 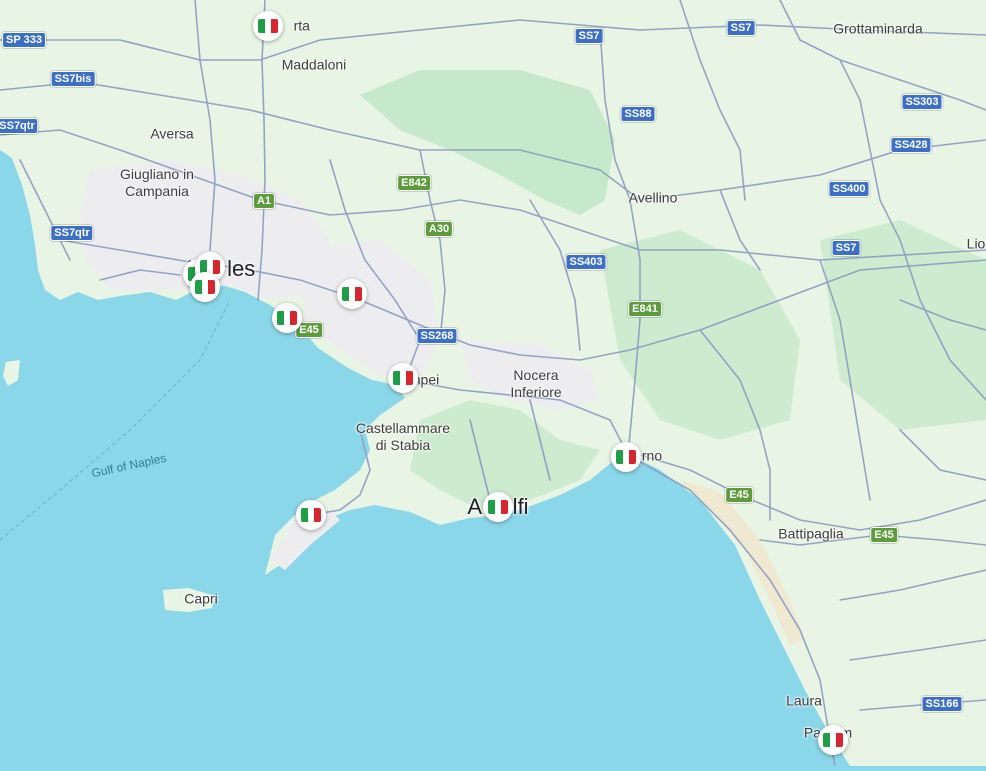 I want to click on road-shield-ss166: SS166, so click(x=942, y=704).